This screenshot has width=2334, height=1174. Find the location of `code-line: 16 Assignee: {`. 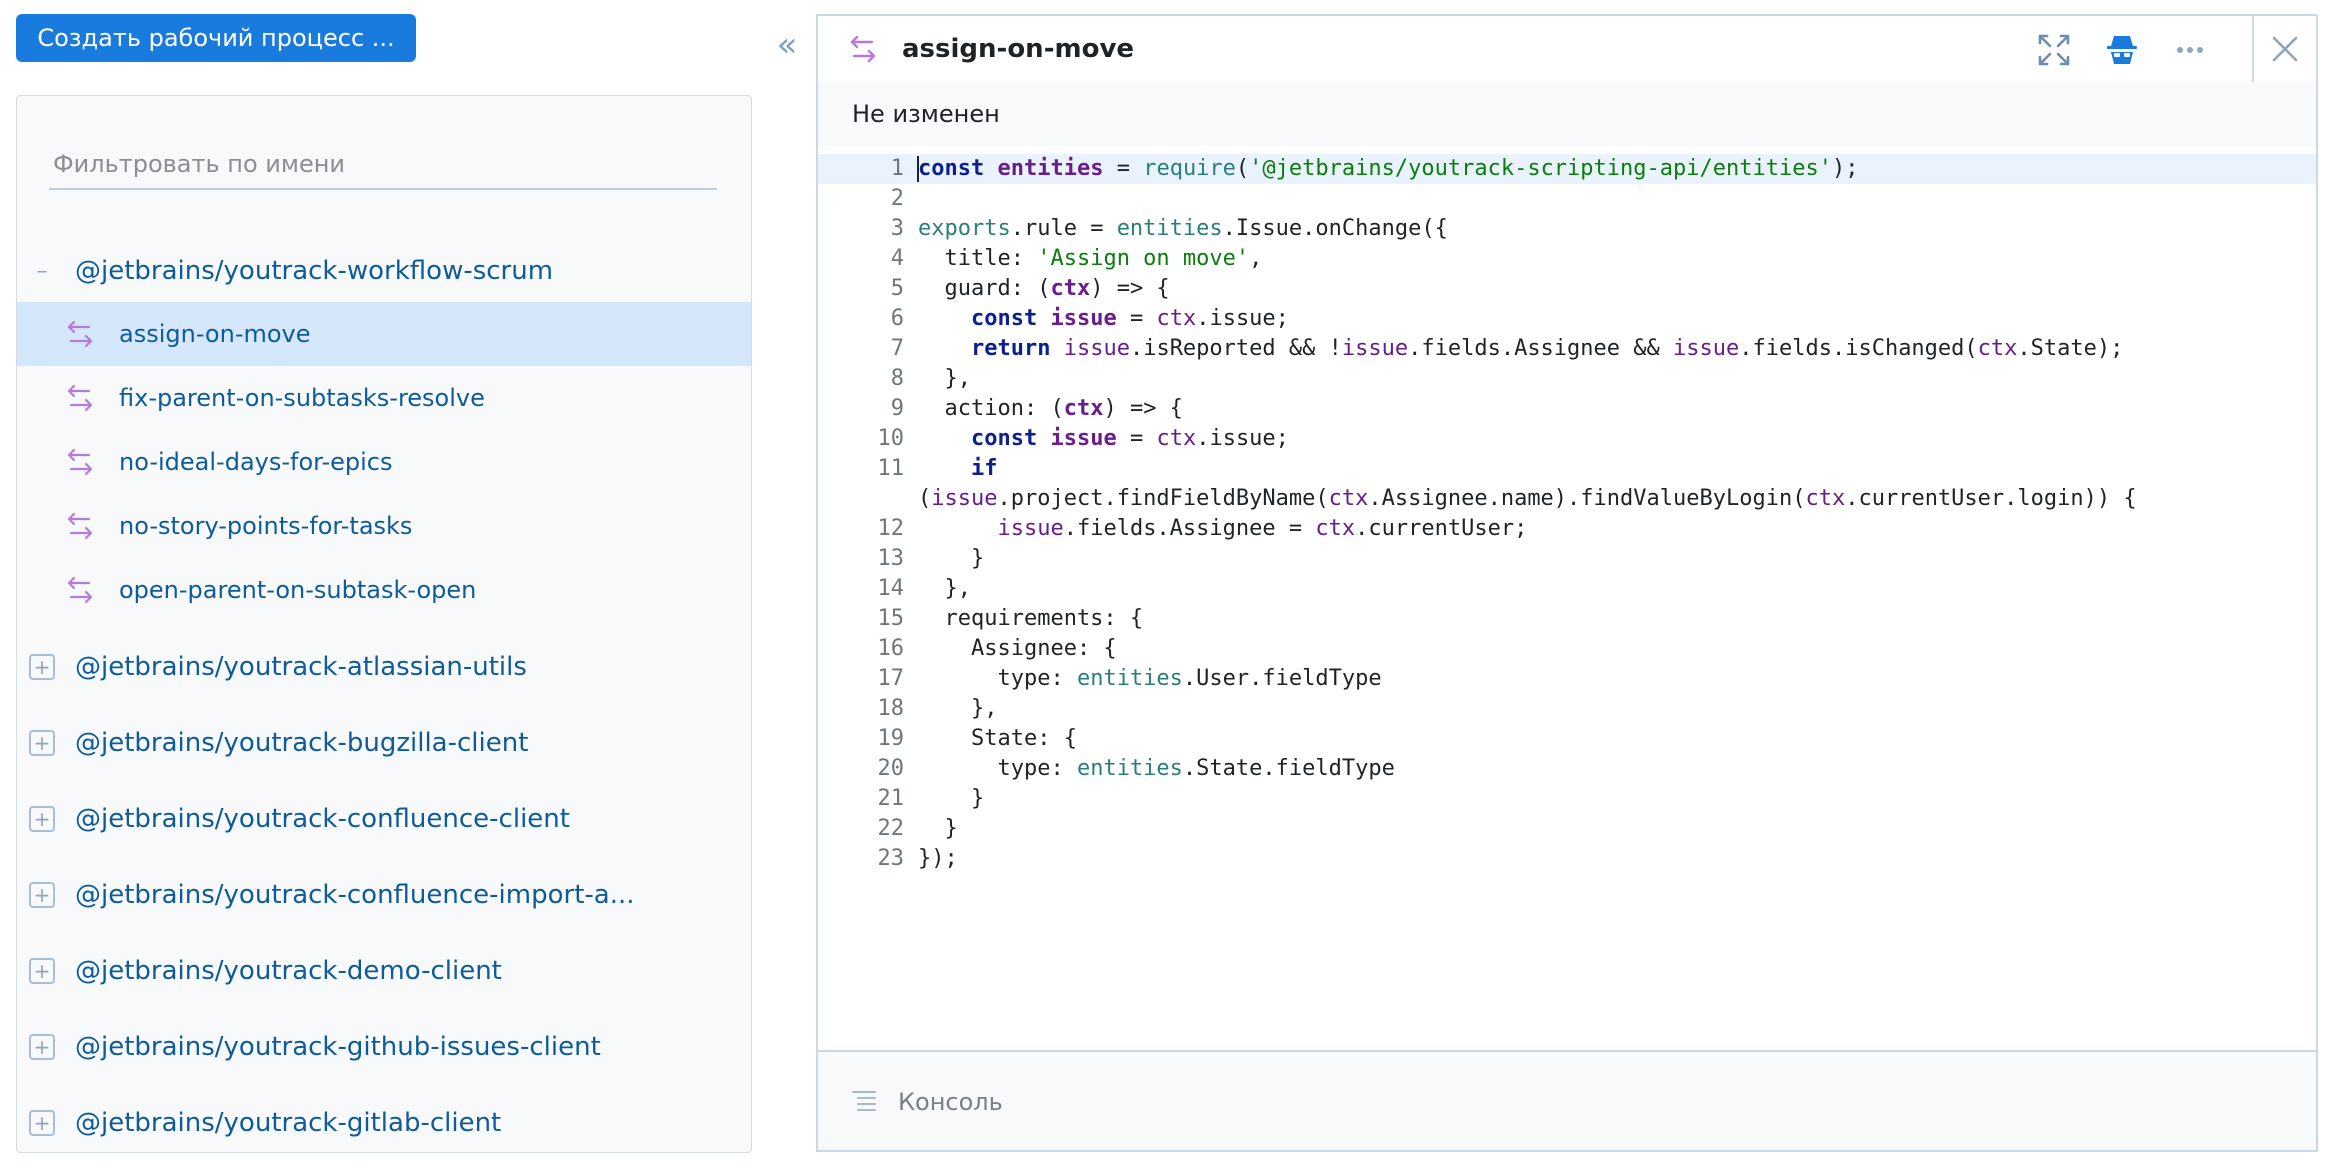

code-line: 16 Assignee: { is located at coordinates (1567, 649).